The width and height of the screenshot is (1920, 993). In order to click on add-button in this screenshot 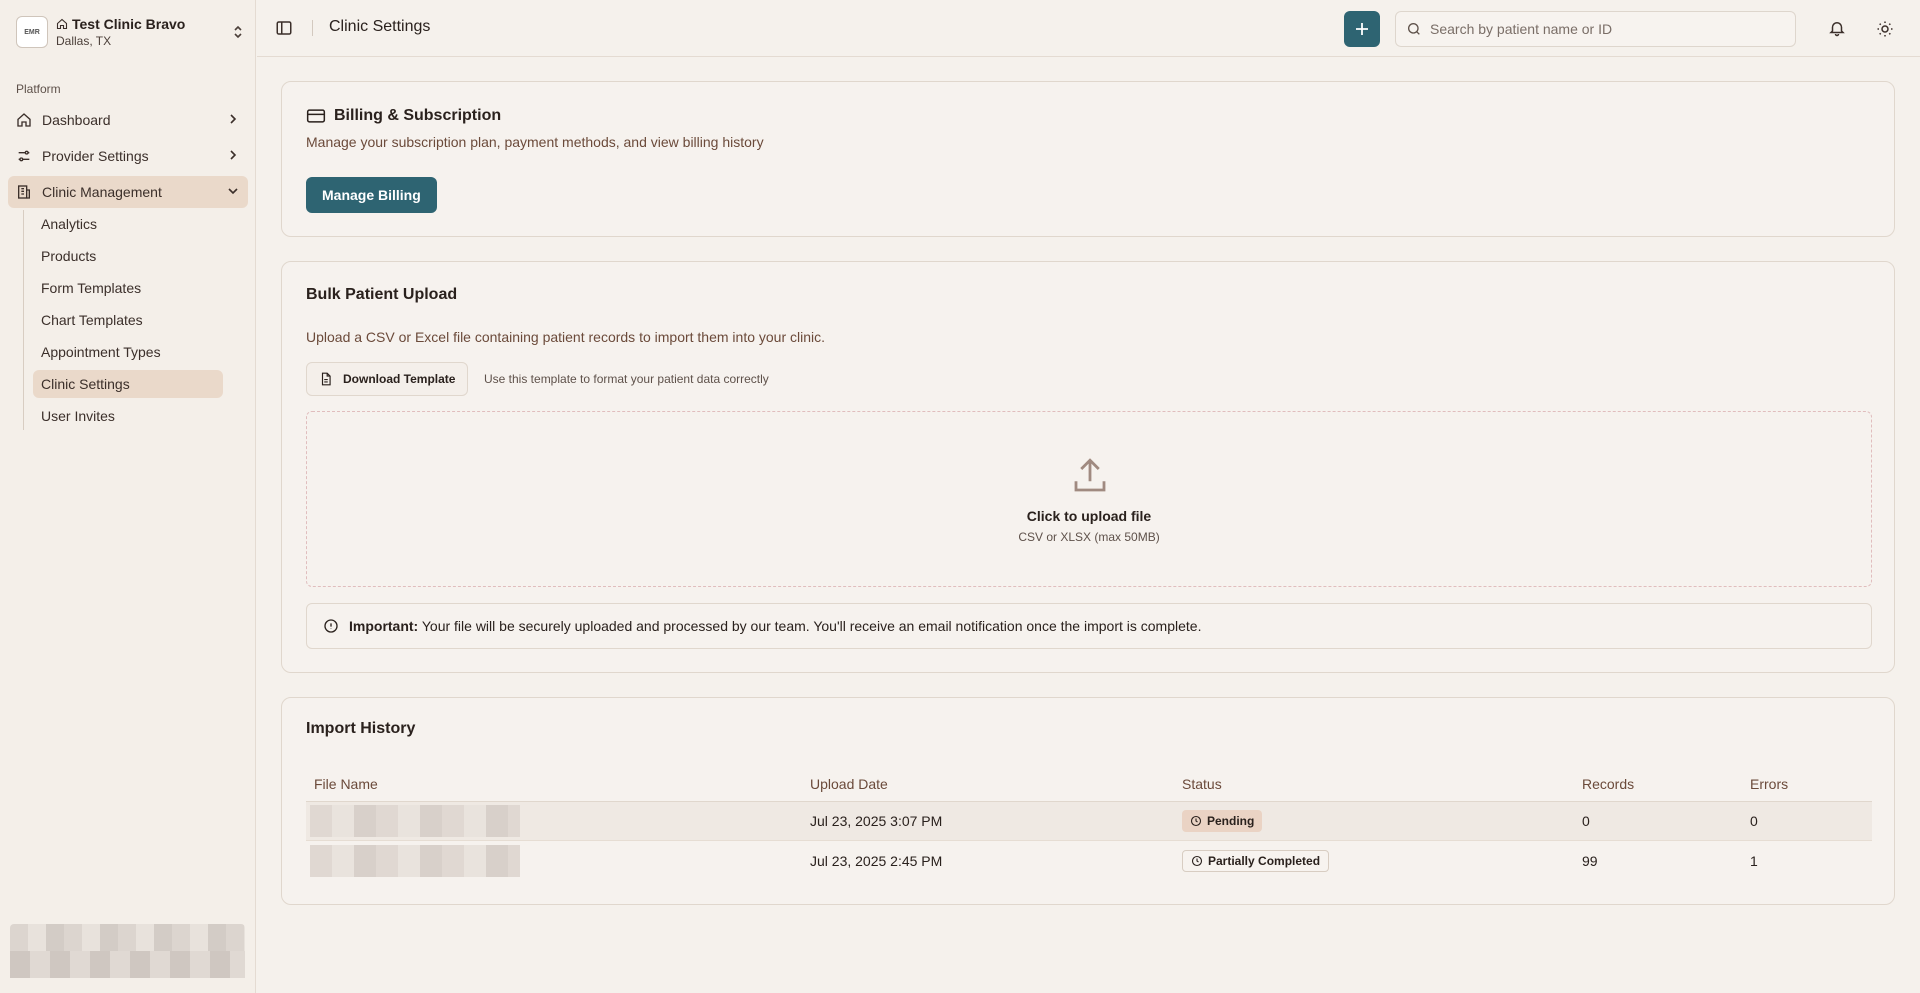, I will do `click(1362, 29)`.